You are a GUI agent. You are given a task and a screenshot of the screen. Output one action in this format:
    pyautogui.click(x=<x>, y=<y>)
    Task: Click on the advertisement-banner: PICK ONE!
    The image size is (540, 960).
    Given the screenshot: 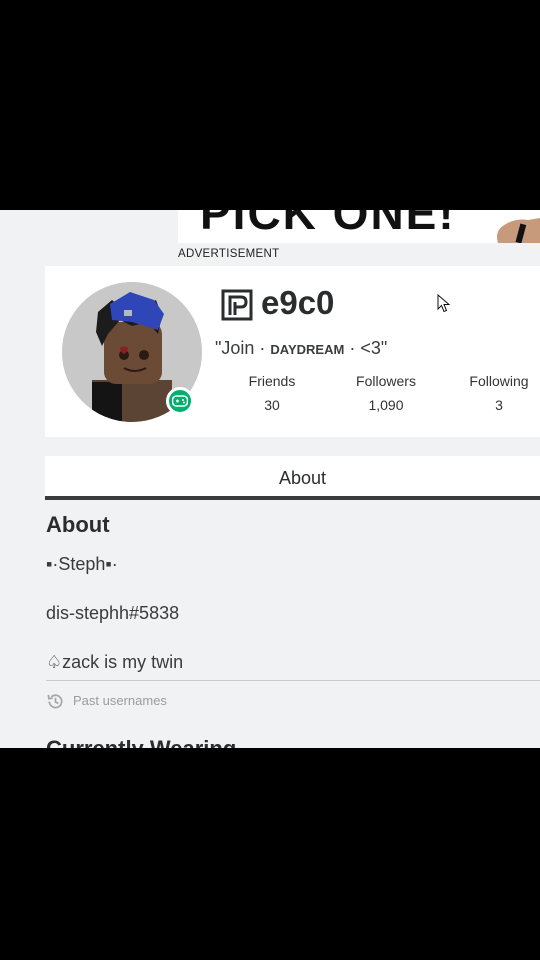 What is the action you would take?
    pyautogui.click(x=359, y=226)
    